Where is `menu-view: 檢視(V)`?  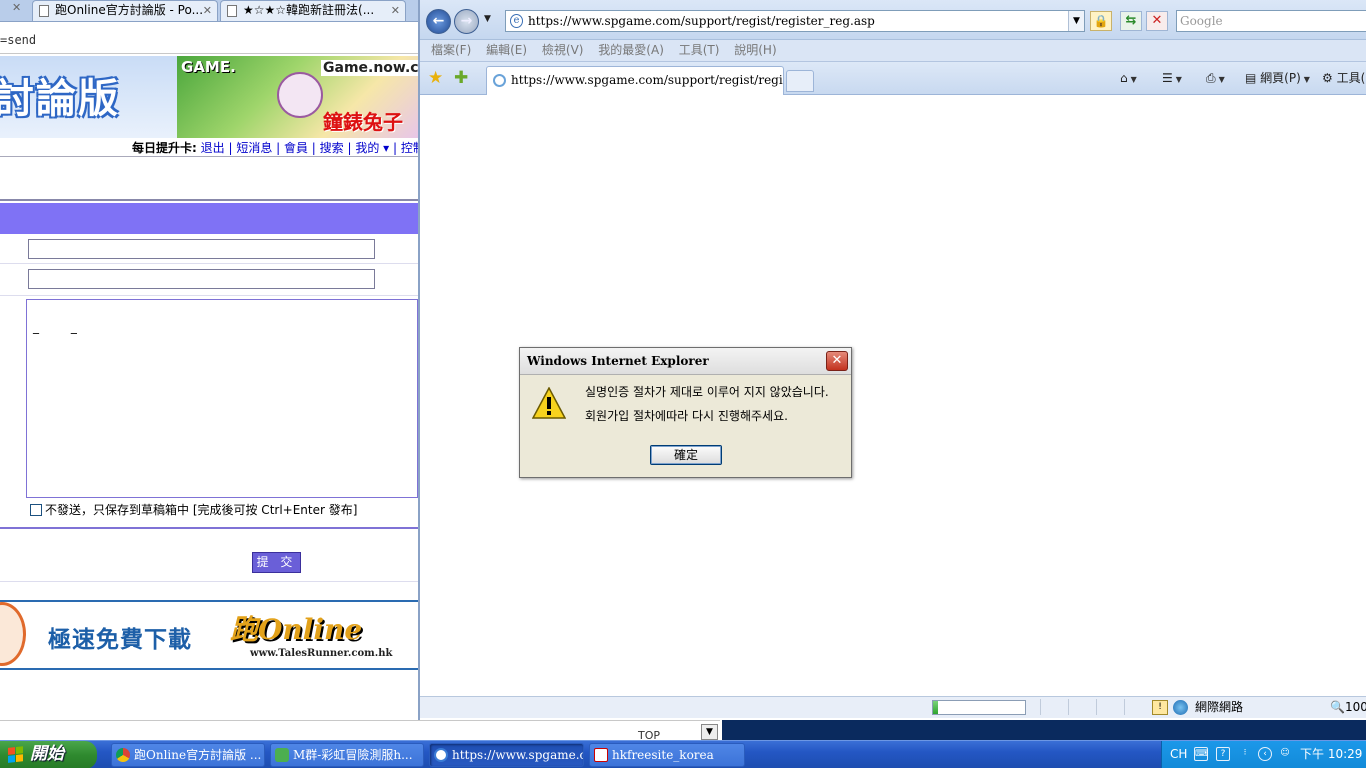 menu-view: 檢視(V) is located at coordinates (557, 50).